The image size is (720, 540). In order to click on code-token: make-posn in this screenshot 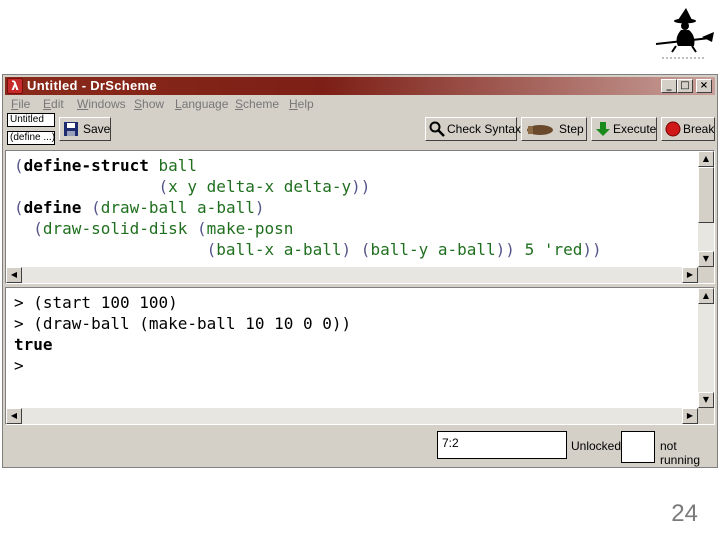, I will do `click(250, 228)`.